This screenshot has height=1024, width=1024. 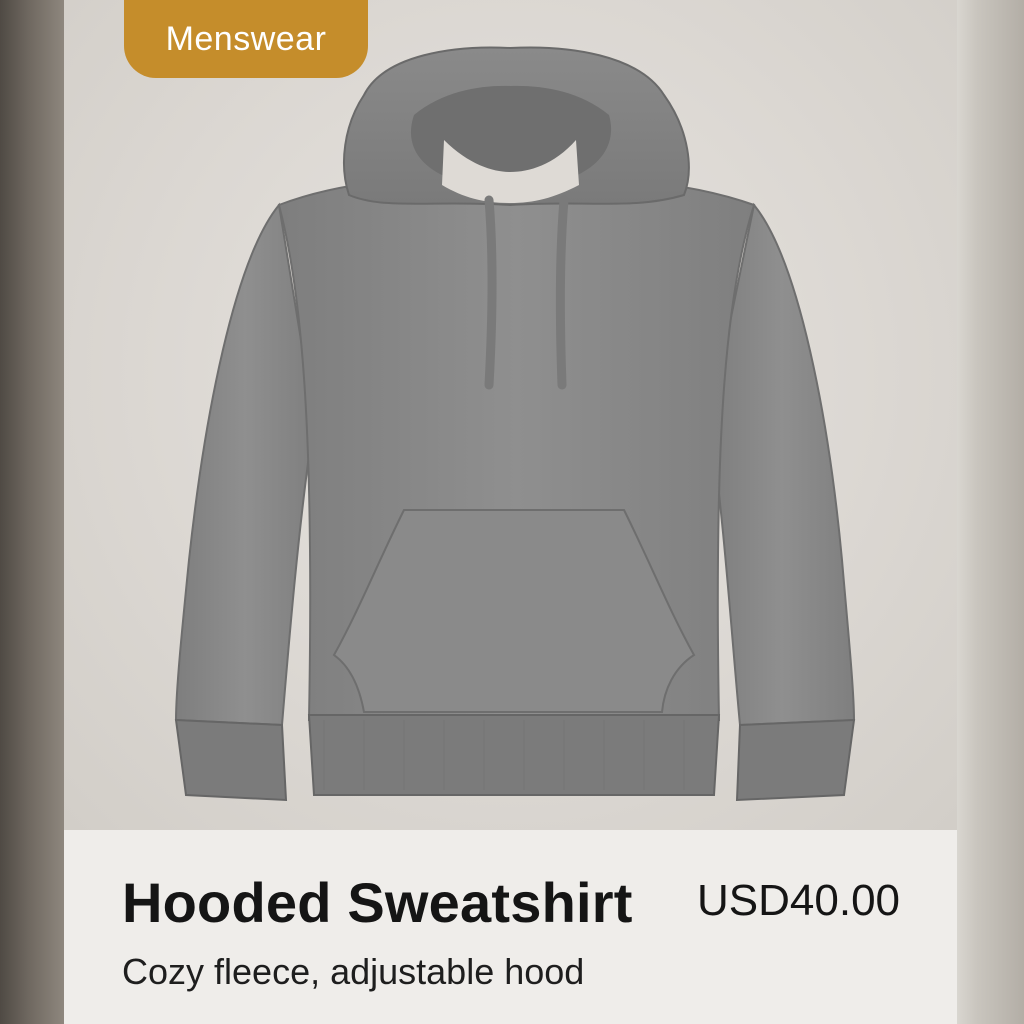 I want to click on background-right-edge, so click(x=990, y=512).